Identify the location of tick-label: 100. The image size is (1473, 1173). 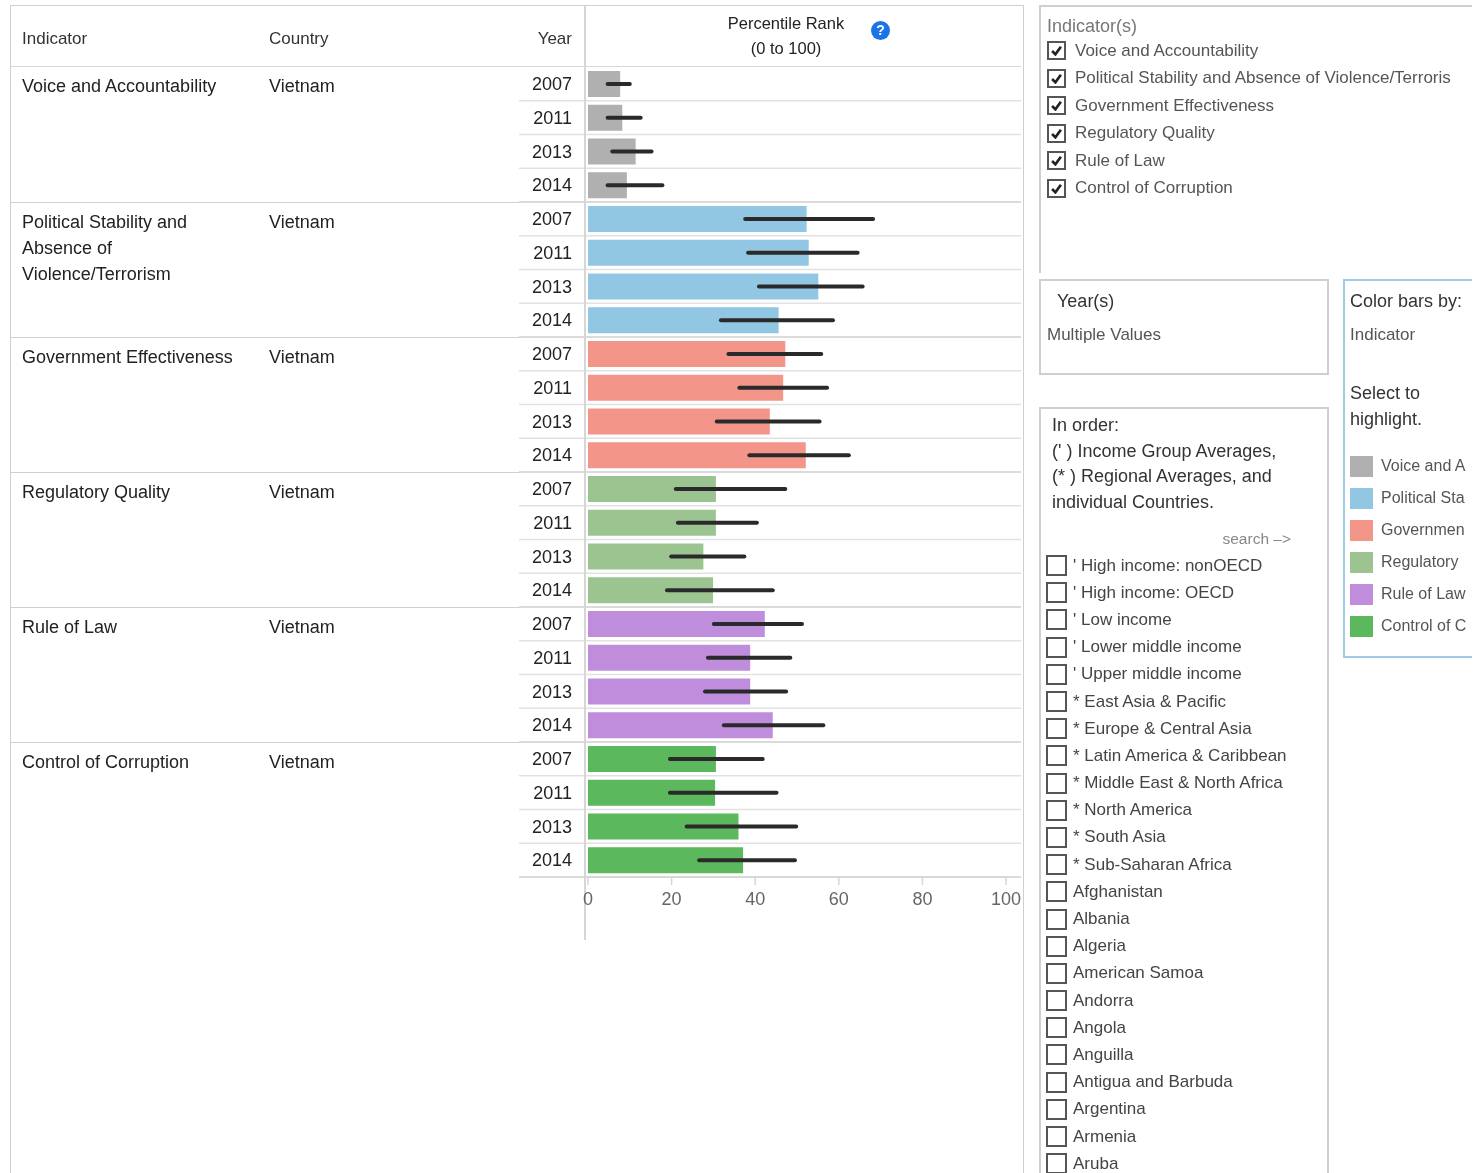
(1006, 899).